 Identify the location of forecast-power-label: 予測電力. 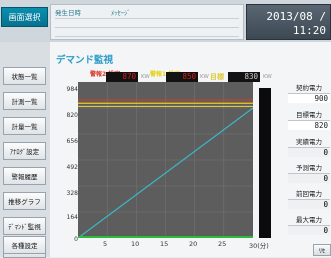
(309, 168).